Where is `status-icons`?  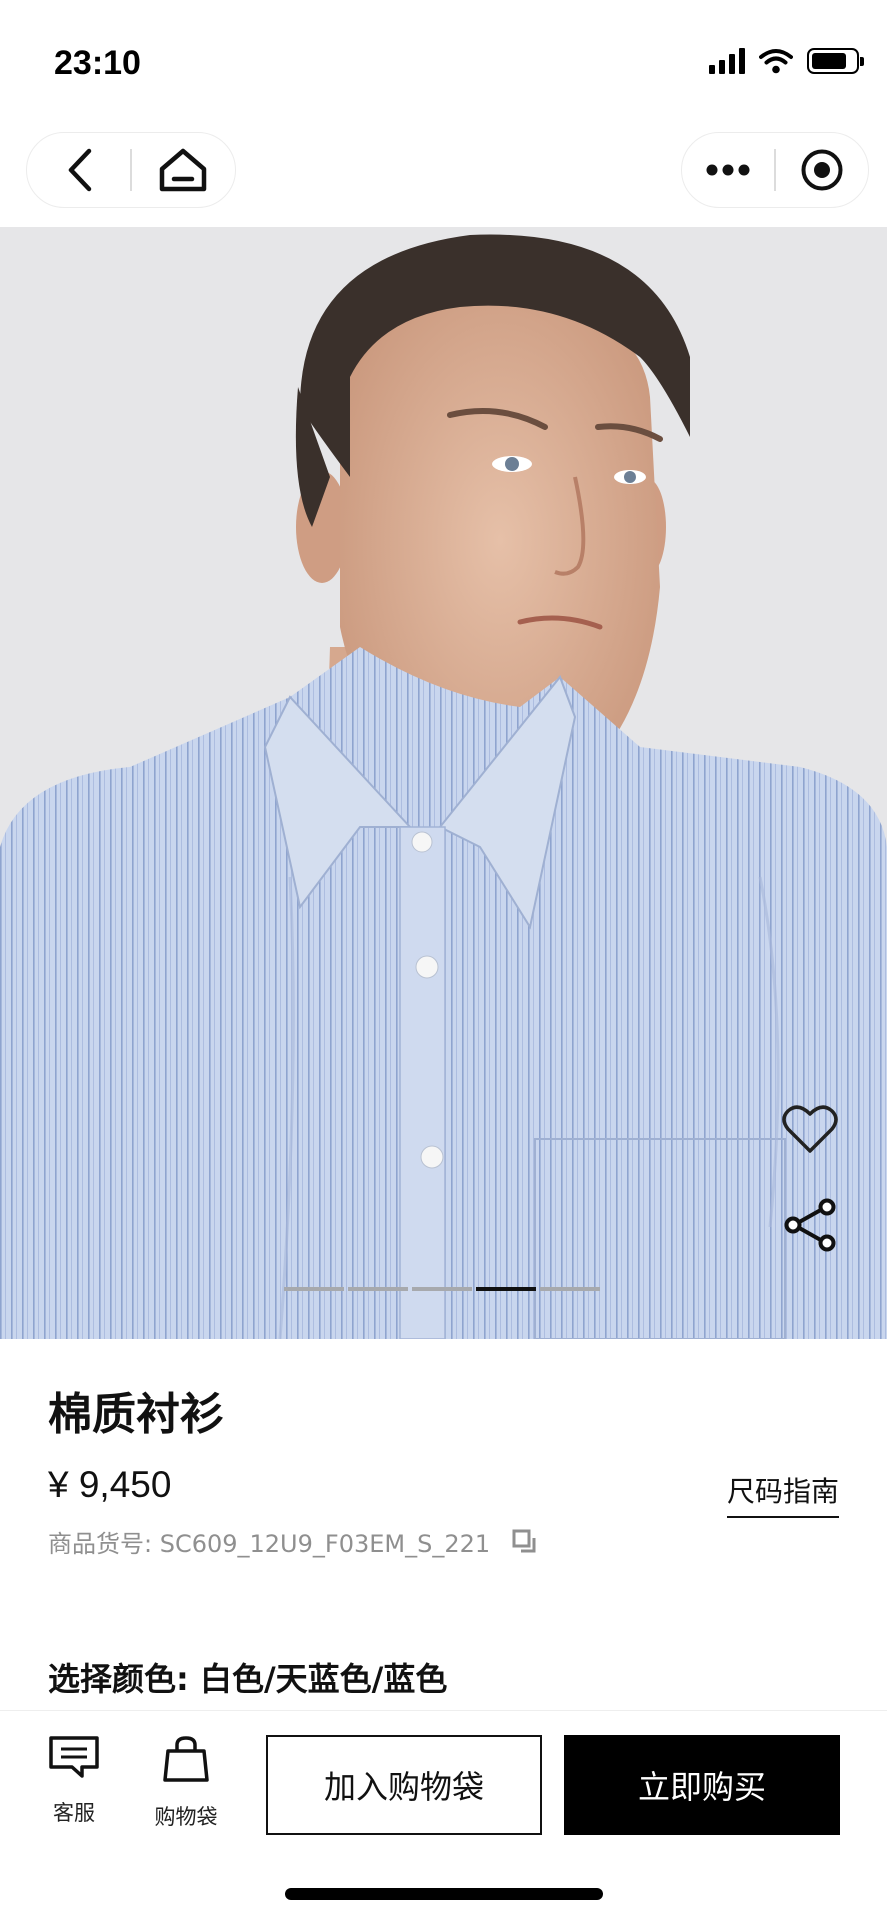
status-icons is located at coordinates (786, 61).